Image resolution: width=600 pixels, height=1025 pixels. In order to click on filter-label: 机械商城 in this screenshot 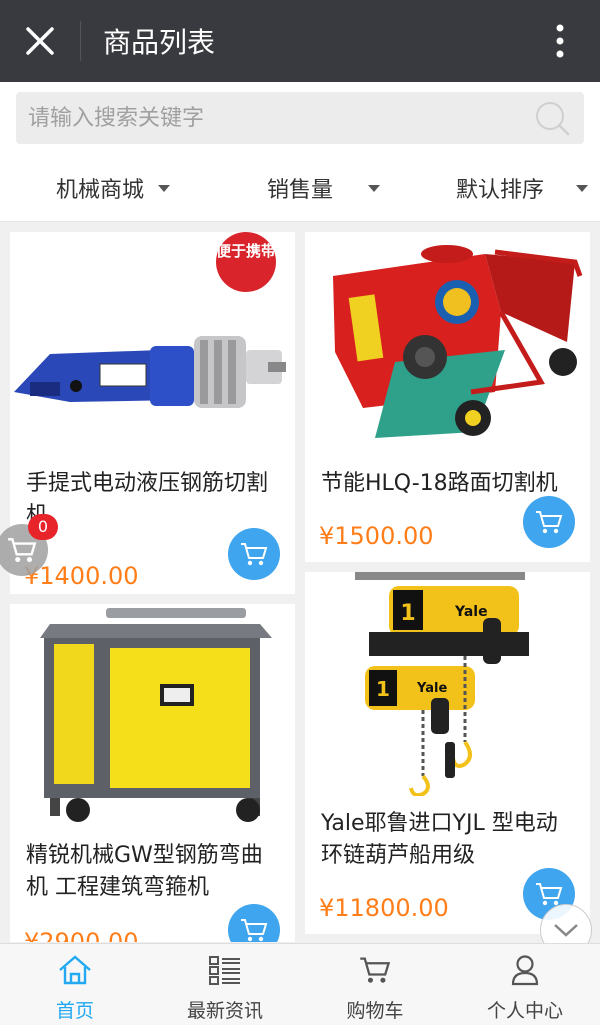, I will do `click(99, 190)`.